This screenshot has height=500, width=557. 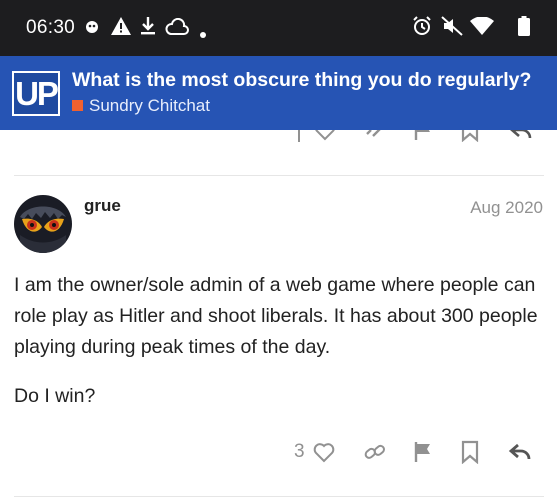 I want to click on previous-post-actions, so click(x=278, y=136).